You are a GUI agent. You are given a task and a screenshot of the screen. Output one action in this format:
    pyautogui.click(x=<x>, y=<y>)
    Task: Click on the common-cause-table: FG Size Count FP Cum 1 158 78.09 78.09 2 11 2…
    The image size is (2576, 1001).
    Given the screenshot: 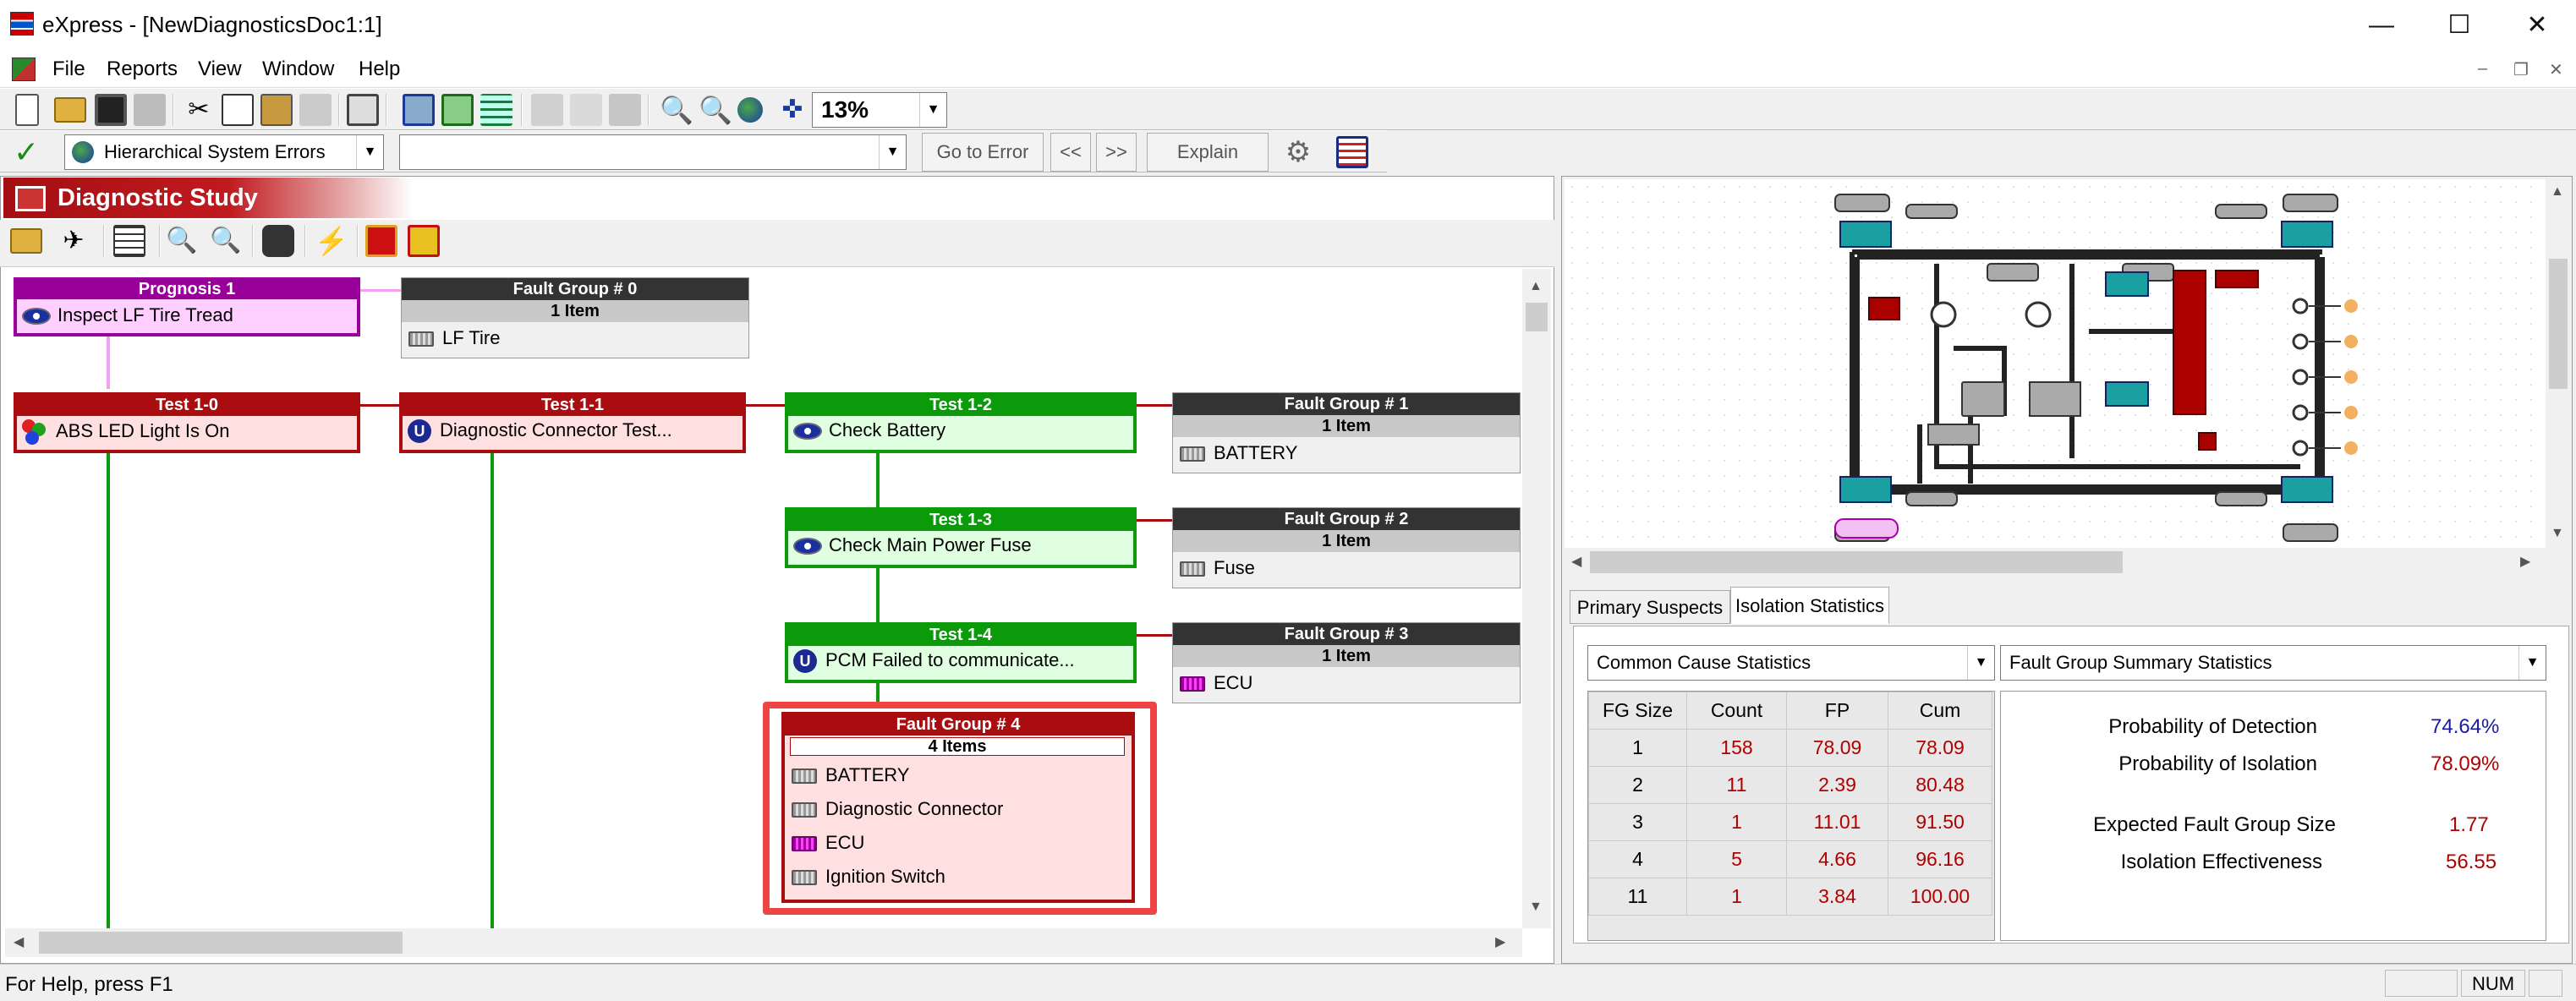 What is the action you would take?
    pyautogui.click(x=1790, y=804)
    